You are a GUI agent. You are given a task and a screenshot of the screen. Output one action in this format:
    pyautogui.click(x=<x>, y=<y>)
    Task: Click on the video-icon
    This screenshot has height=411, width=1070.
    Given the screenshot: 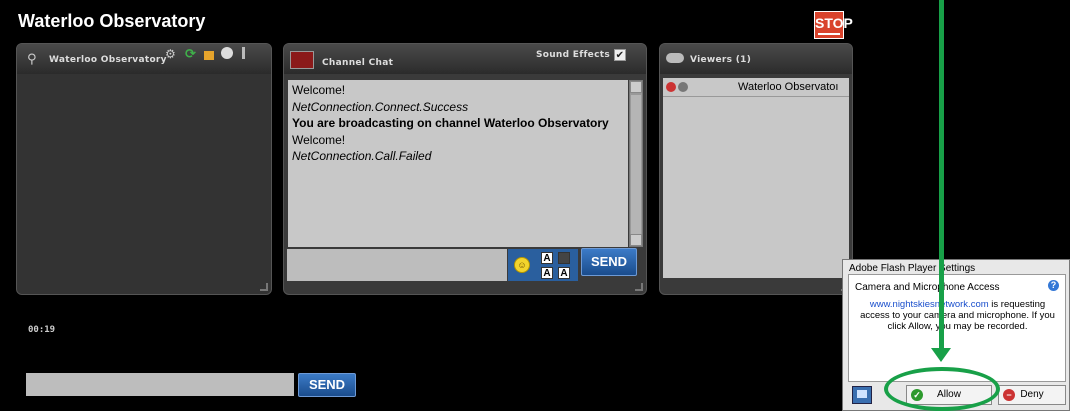 What is the action you would take?
    pyautogui.click(x=209, y=55)
    